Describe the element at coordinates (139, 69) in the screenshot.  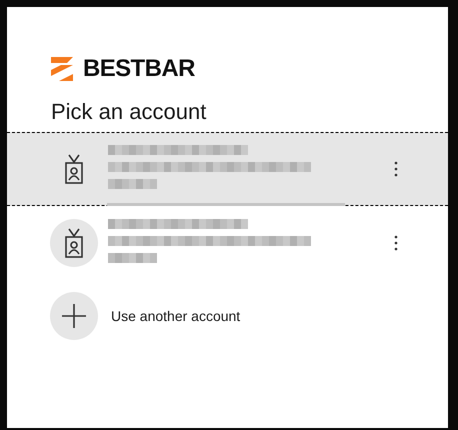
I see `brand-name: BESTBAR` at that location.